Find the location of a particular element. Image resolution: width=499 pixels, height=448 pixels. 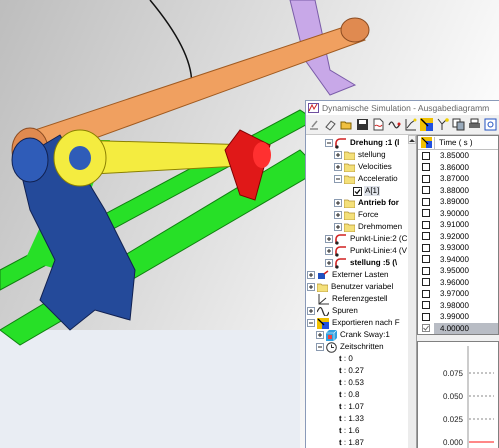

load-icon is located at coordinates (323, 275).